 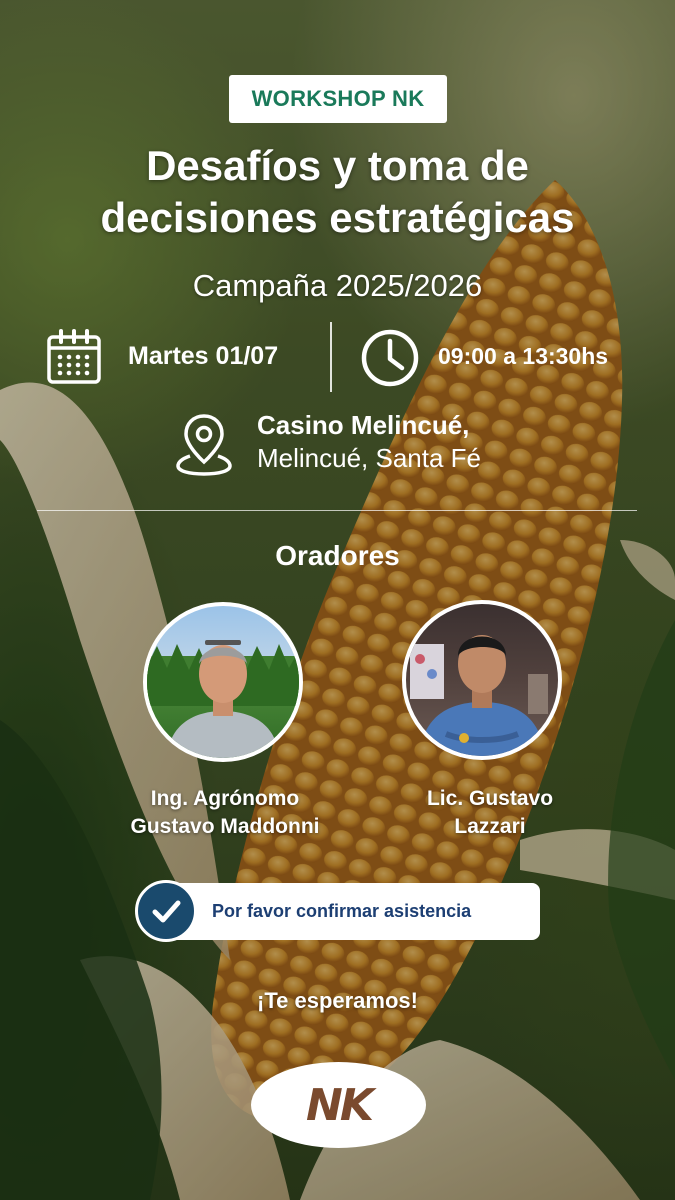 I want to click on confirm-attendance-button: Por favor confirmar asistencia, so click(x=345, y=911).